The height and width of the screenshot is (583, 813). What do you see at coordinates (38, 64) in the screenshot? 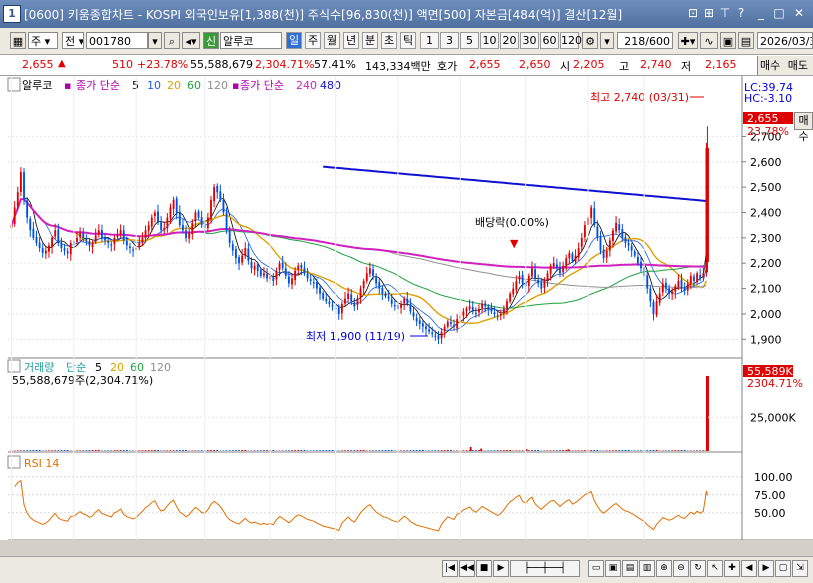
I see `current-price: 2,655` at bounding box center [38, 64].